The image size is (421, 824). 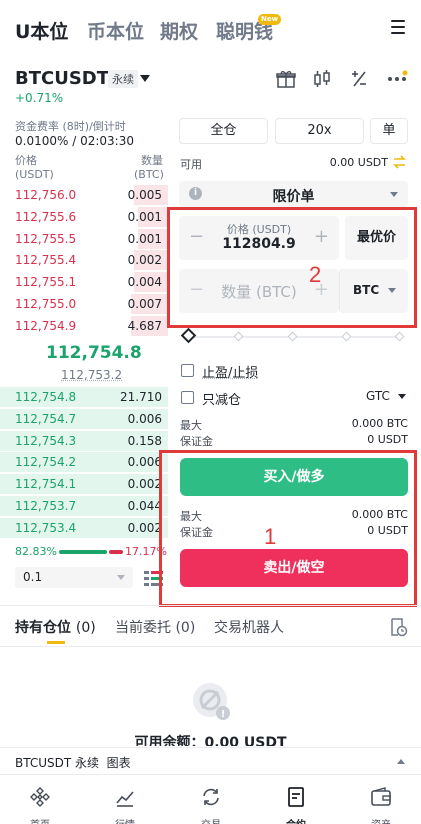 What do you see at coordinates (145, 462) in the screenshot?
I see `bid-quantity: 0.006` at bounding box center [145, 462].